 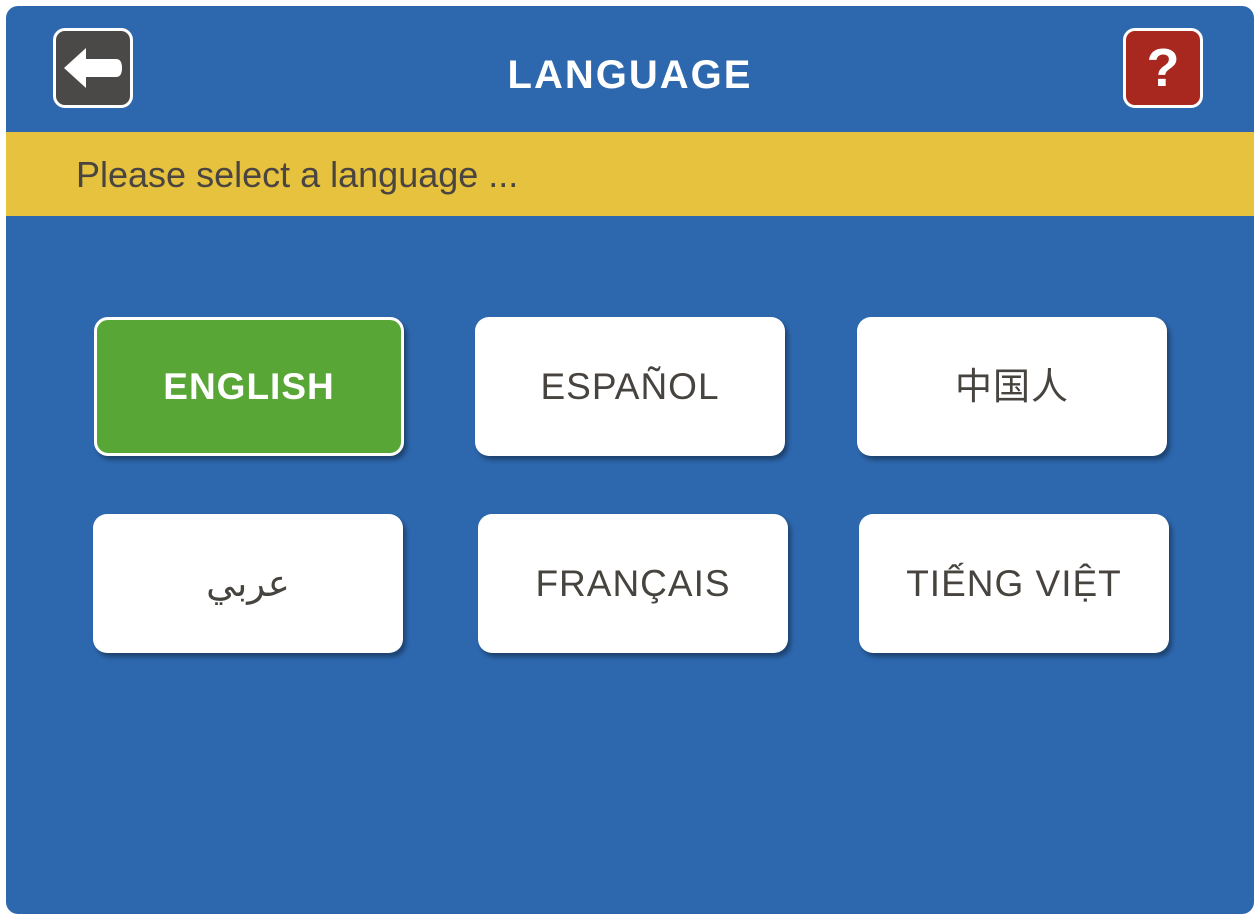 I want to click on language-button-arabic: عربي, so click(x=248, y=583).